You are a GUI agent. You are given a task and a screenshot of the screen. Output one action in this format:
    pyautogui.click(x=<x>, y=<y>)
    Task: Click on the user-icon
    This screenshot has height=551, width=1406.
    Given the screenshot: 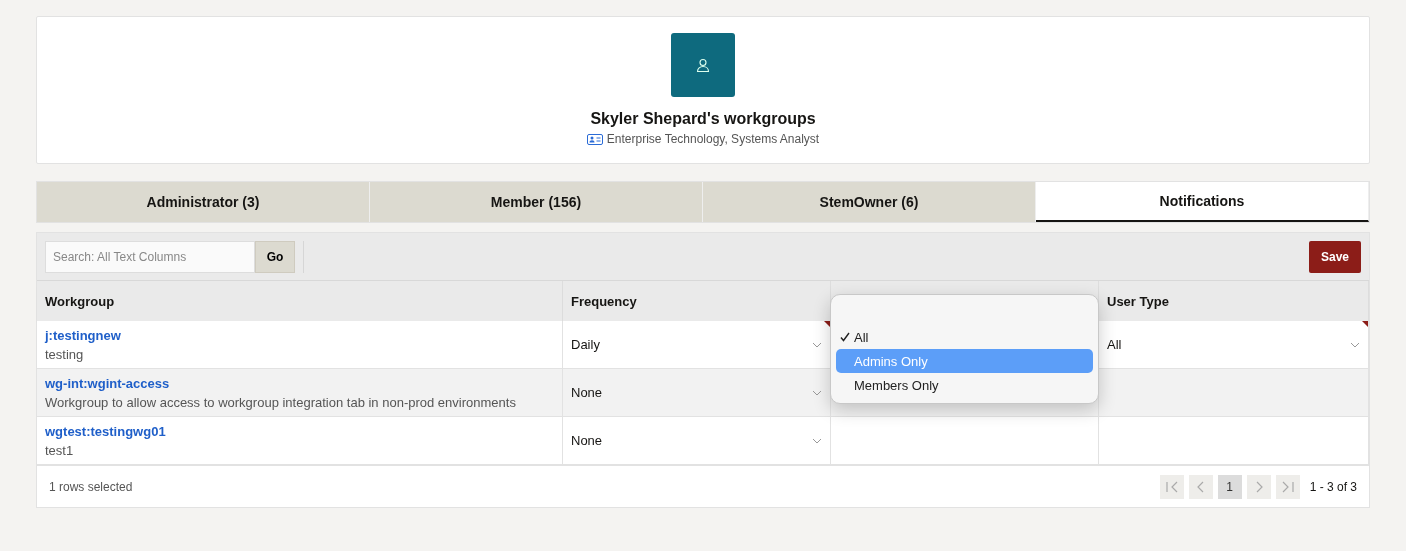 What is the action you would take?
    pyautogui.click(x=703, y=65)
    